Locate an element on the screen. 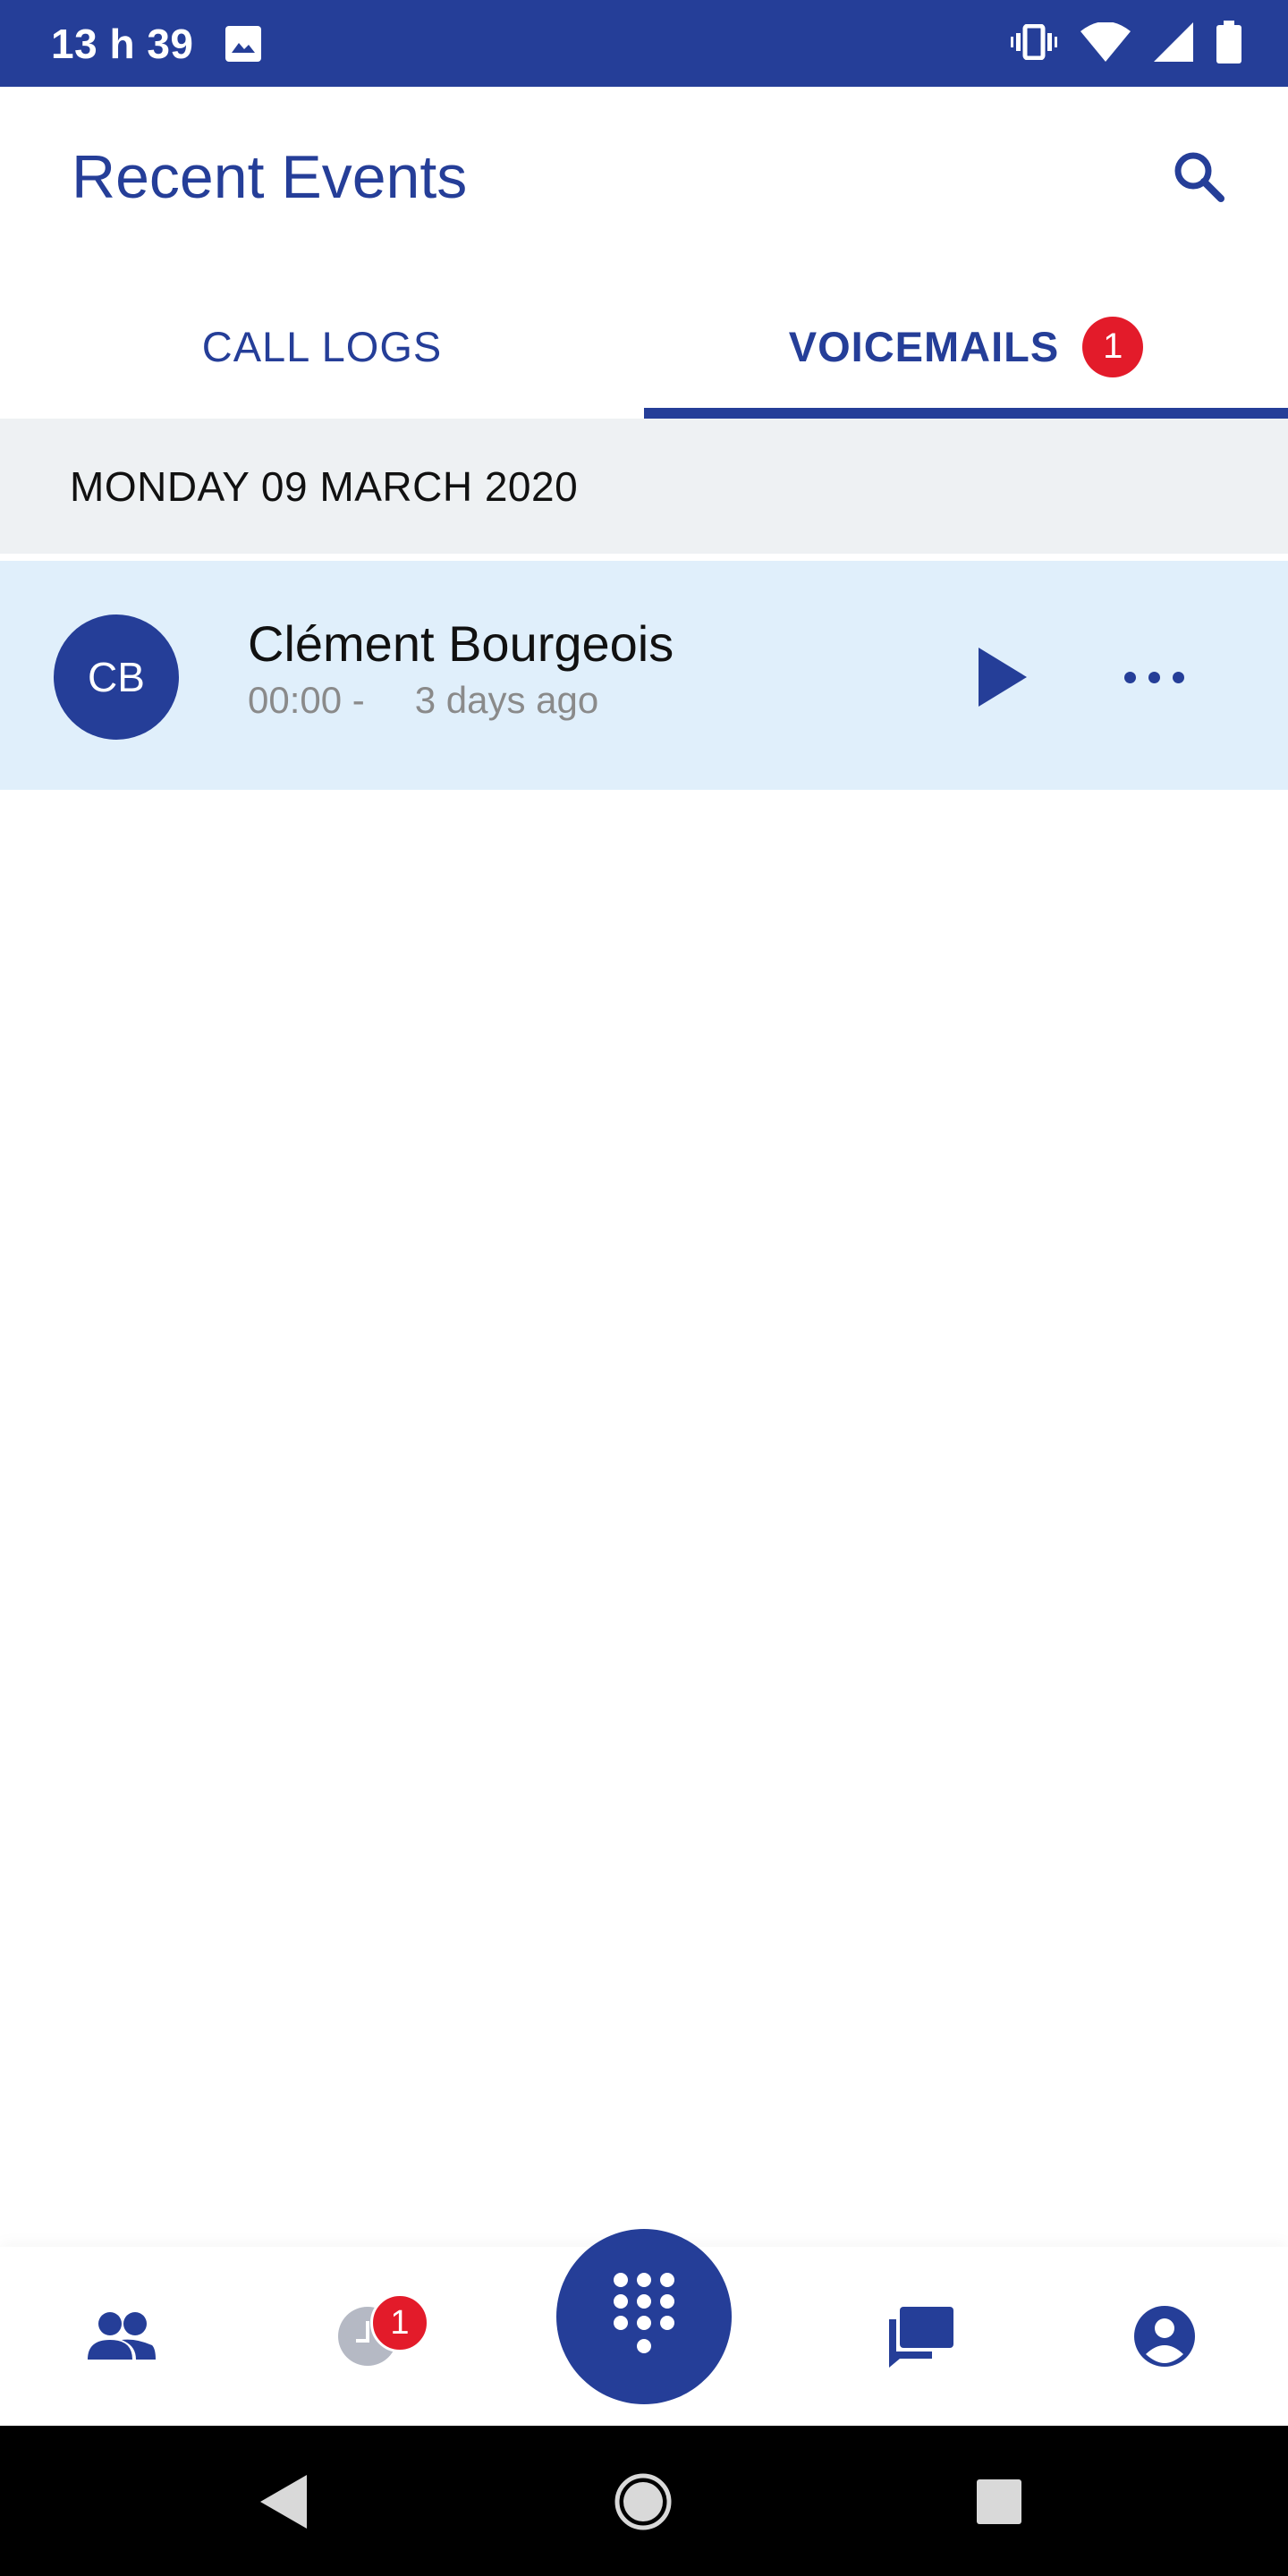 Image resolution: width=1288 pixels, height=2576 pixels. chat-icon is located at coordinates (921, 2337).